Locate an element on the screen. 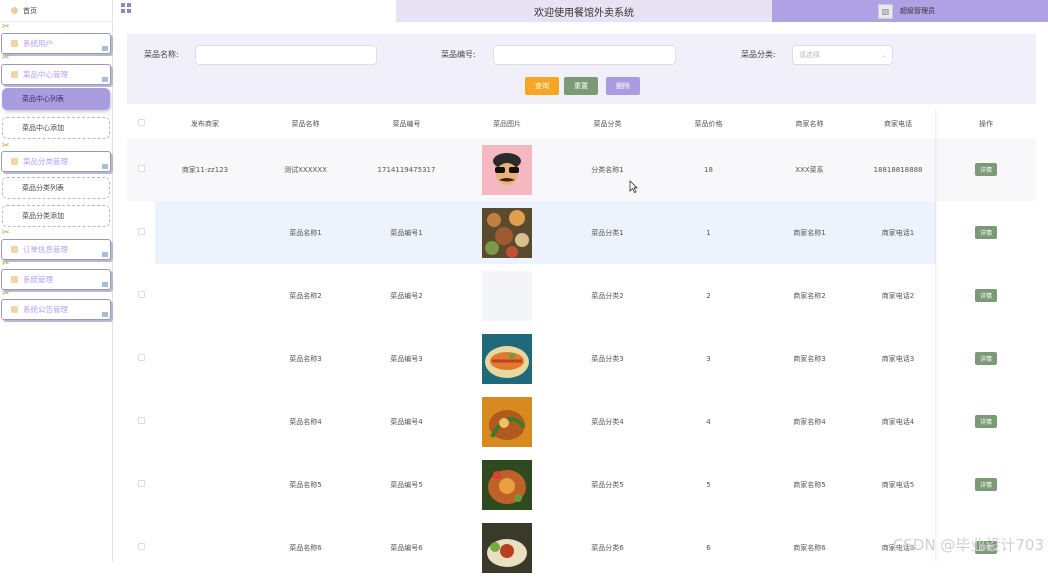 This screenshot has width=1048, height=579. dish-image is located at coordinates (507, 485).